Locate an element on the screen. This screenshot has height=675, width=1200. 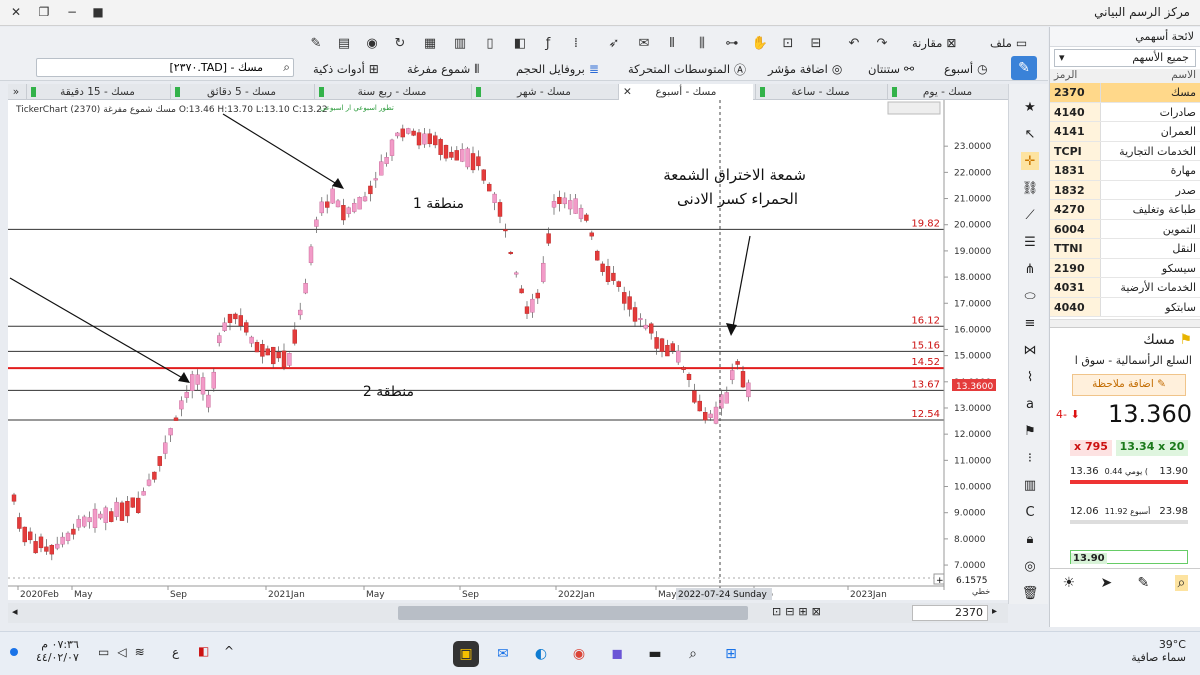
compare-button: مقارنة ⊠ is located at coordinates (934, 43).